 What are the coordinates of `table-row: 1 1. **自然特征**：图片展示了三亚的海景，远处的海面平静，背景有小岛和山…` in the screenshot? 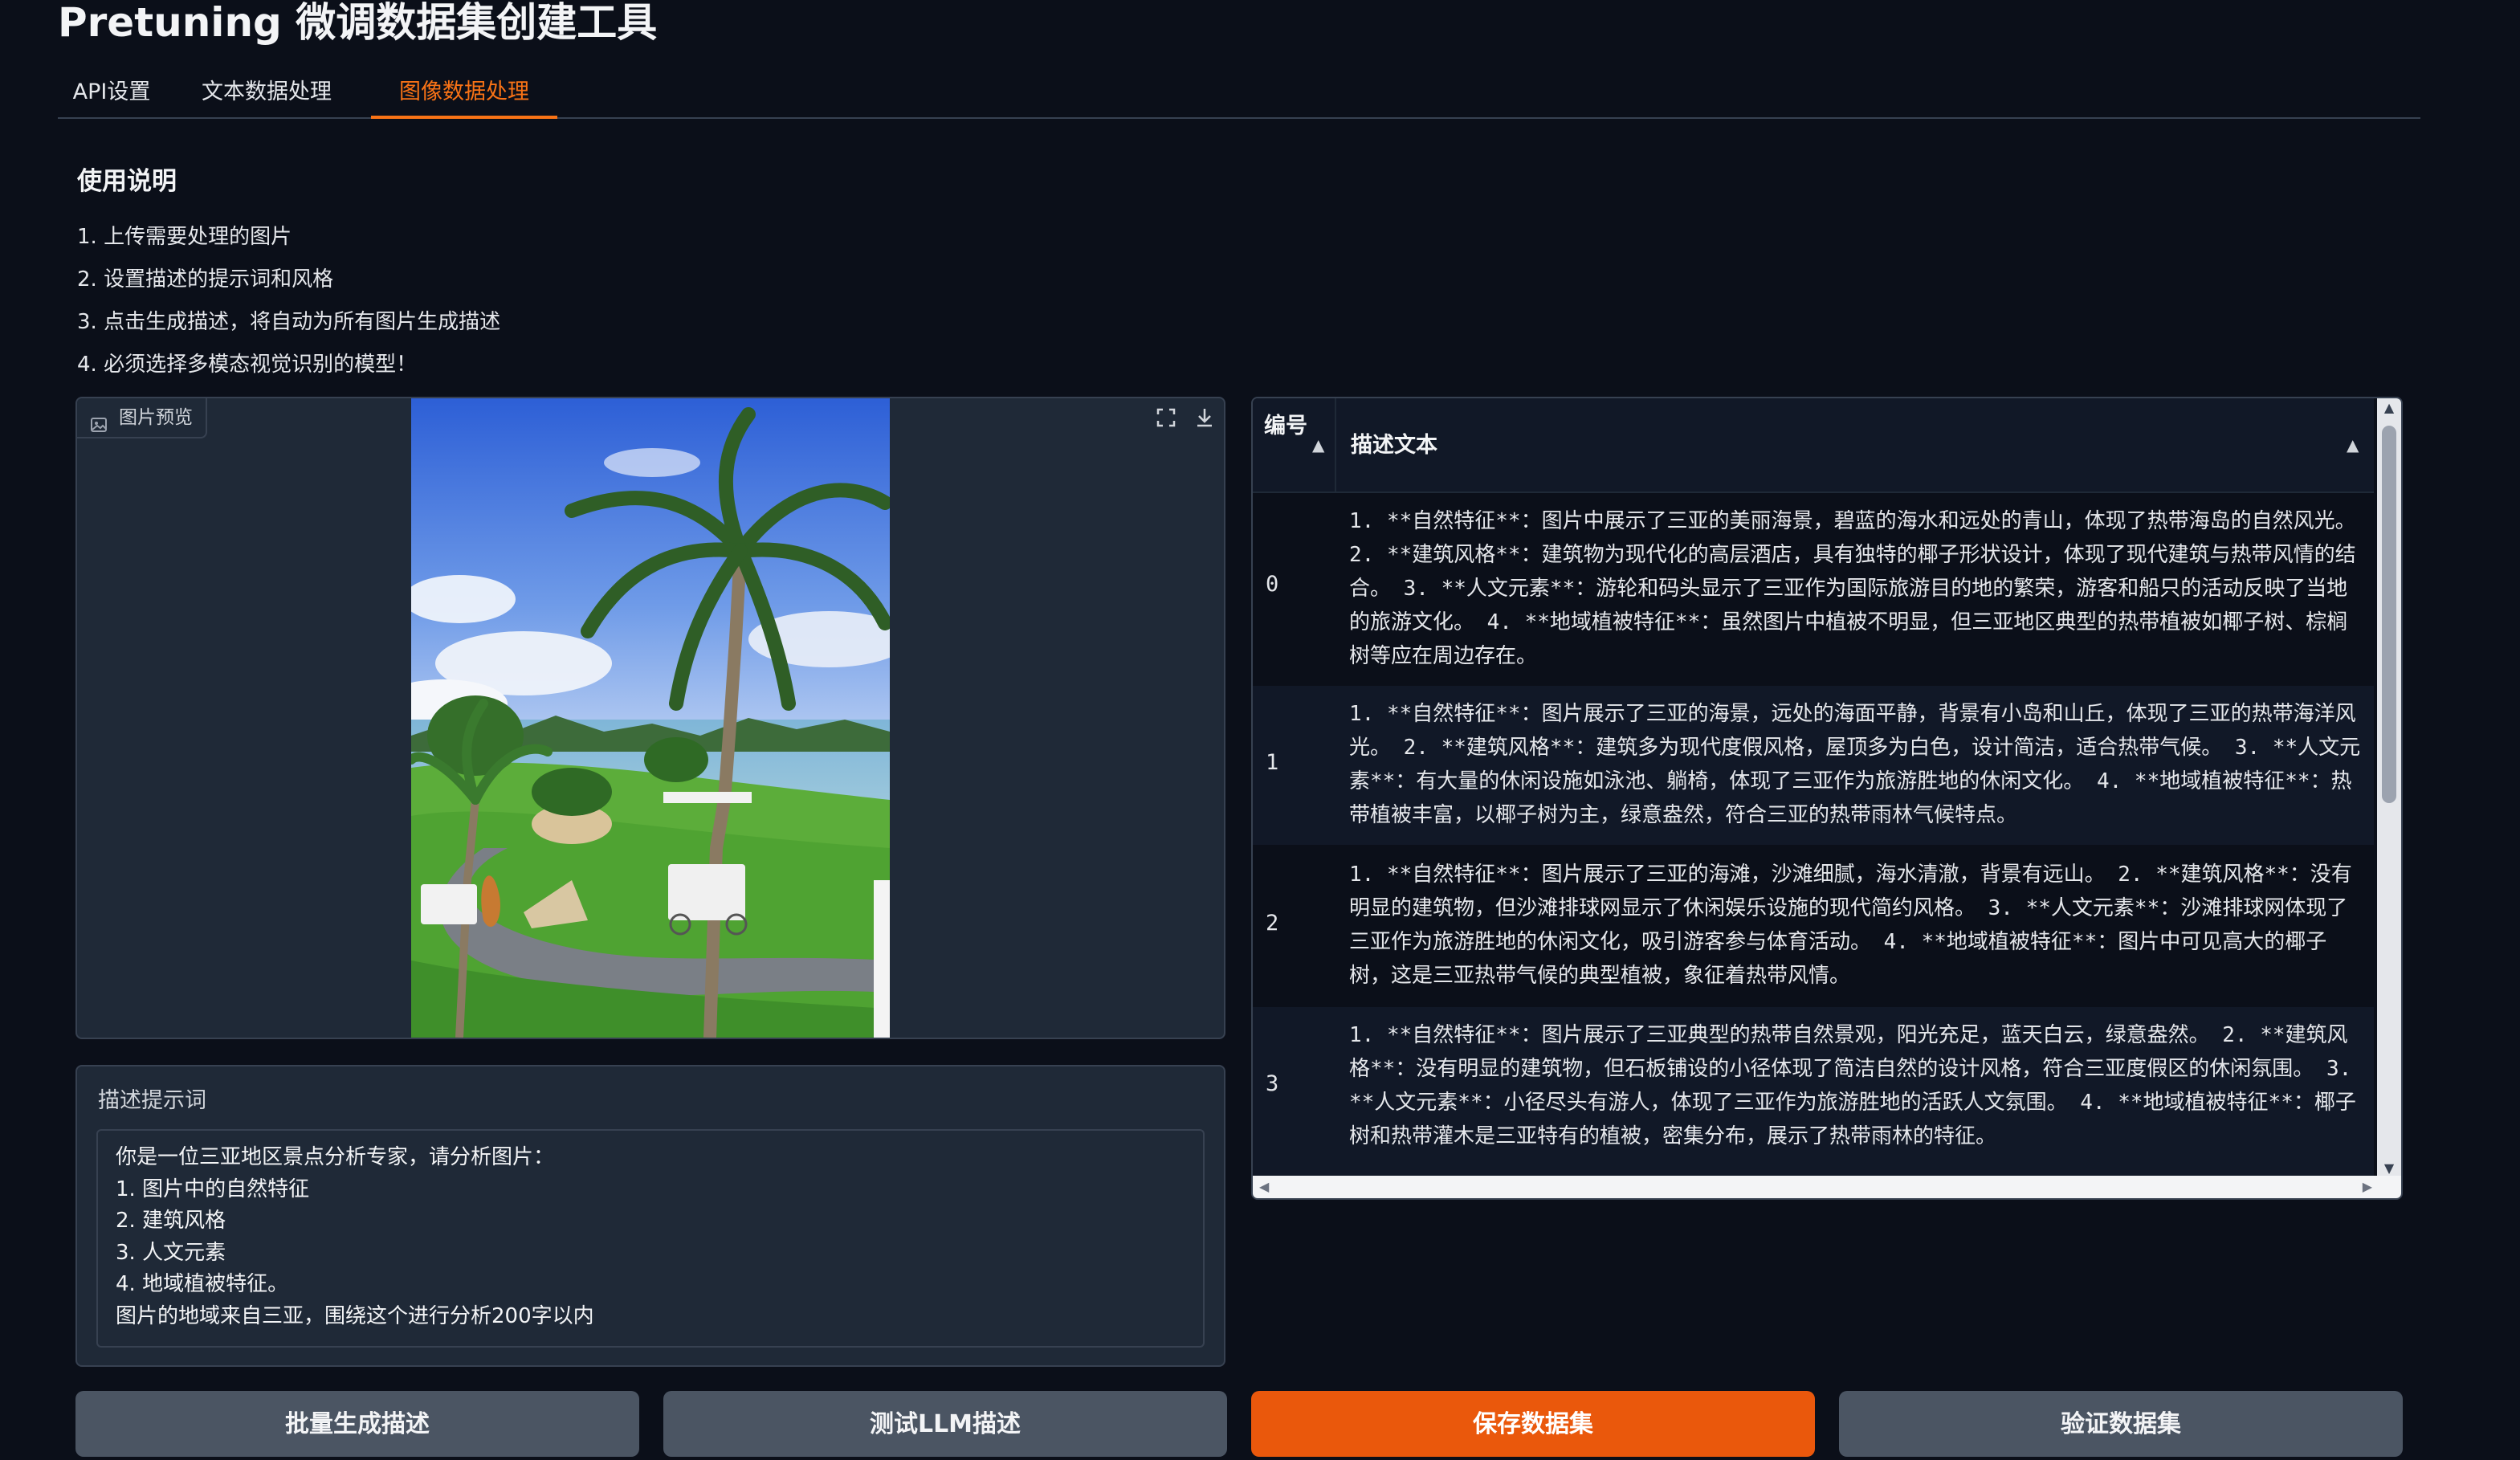 It's located at (1813, 766).